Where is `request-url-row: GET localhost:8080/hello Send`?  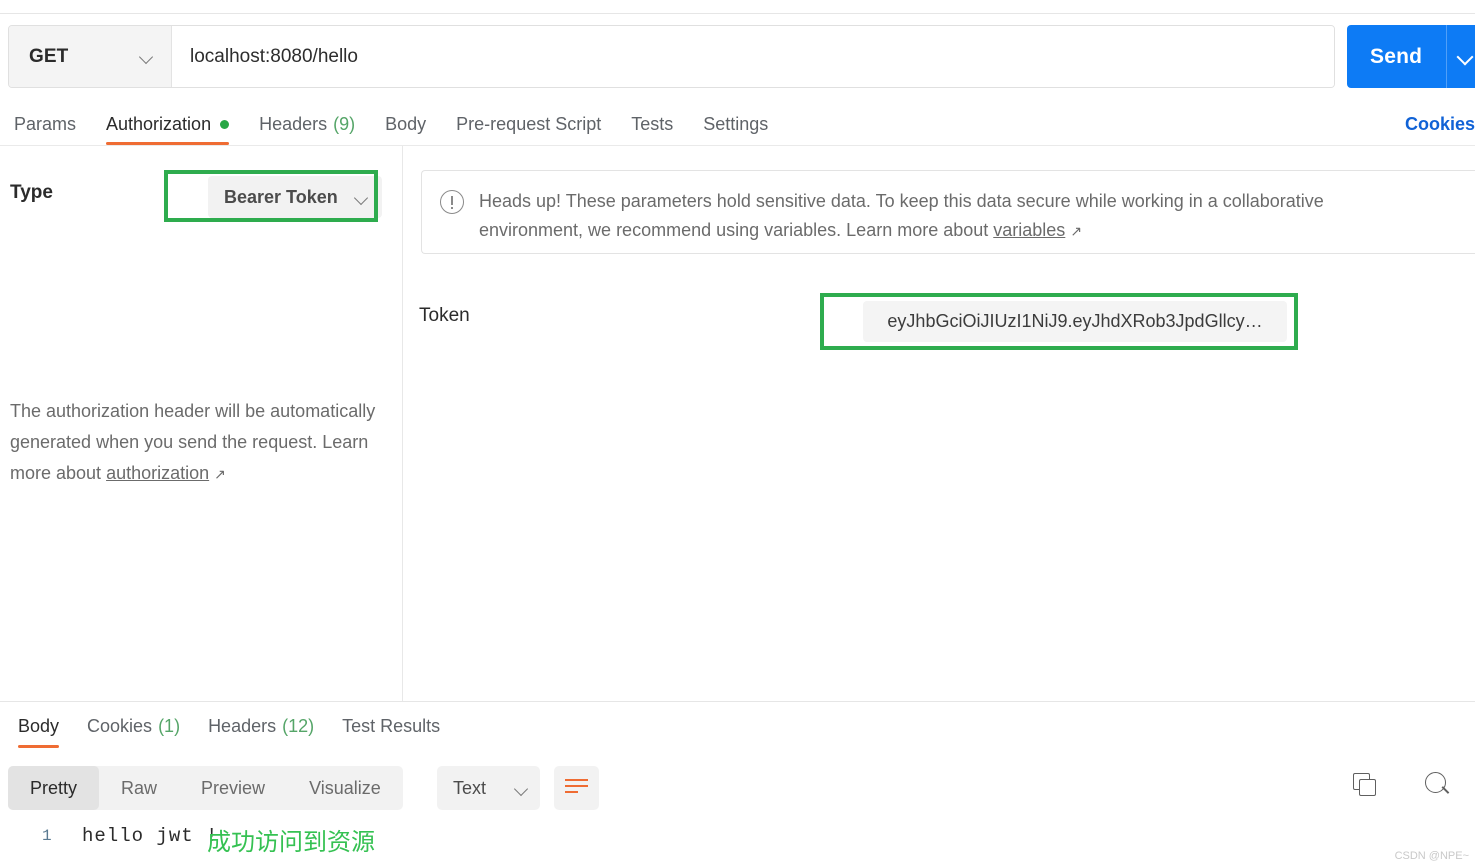
request-url-row: GET localhost:8080/hello Send is located at coordinates (737, 56).